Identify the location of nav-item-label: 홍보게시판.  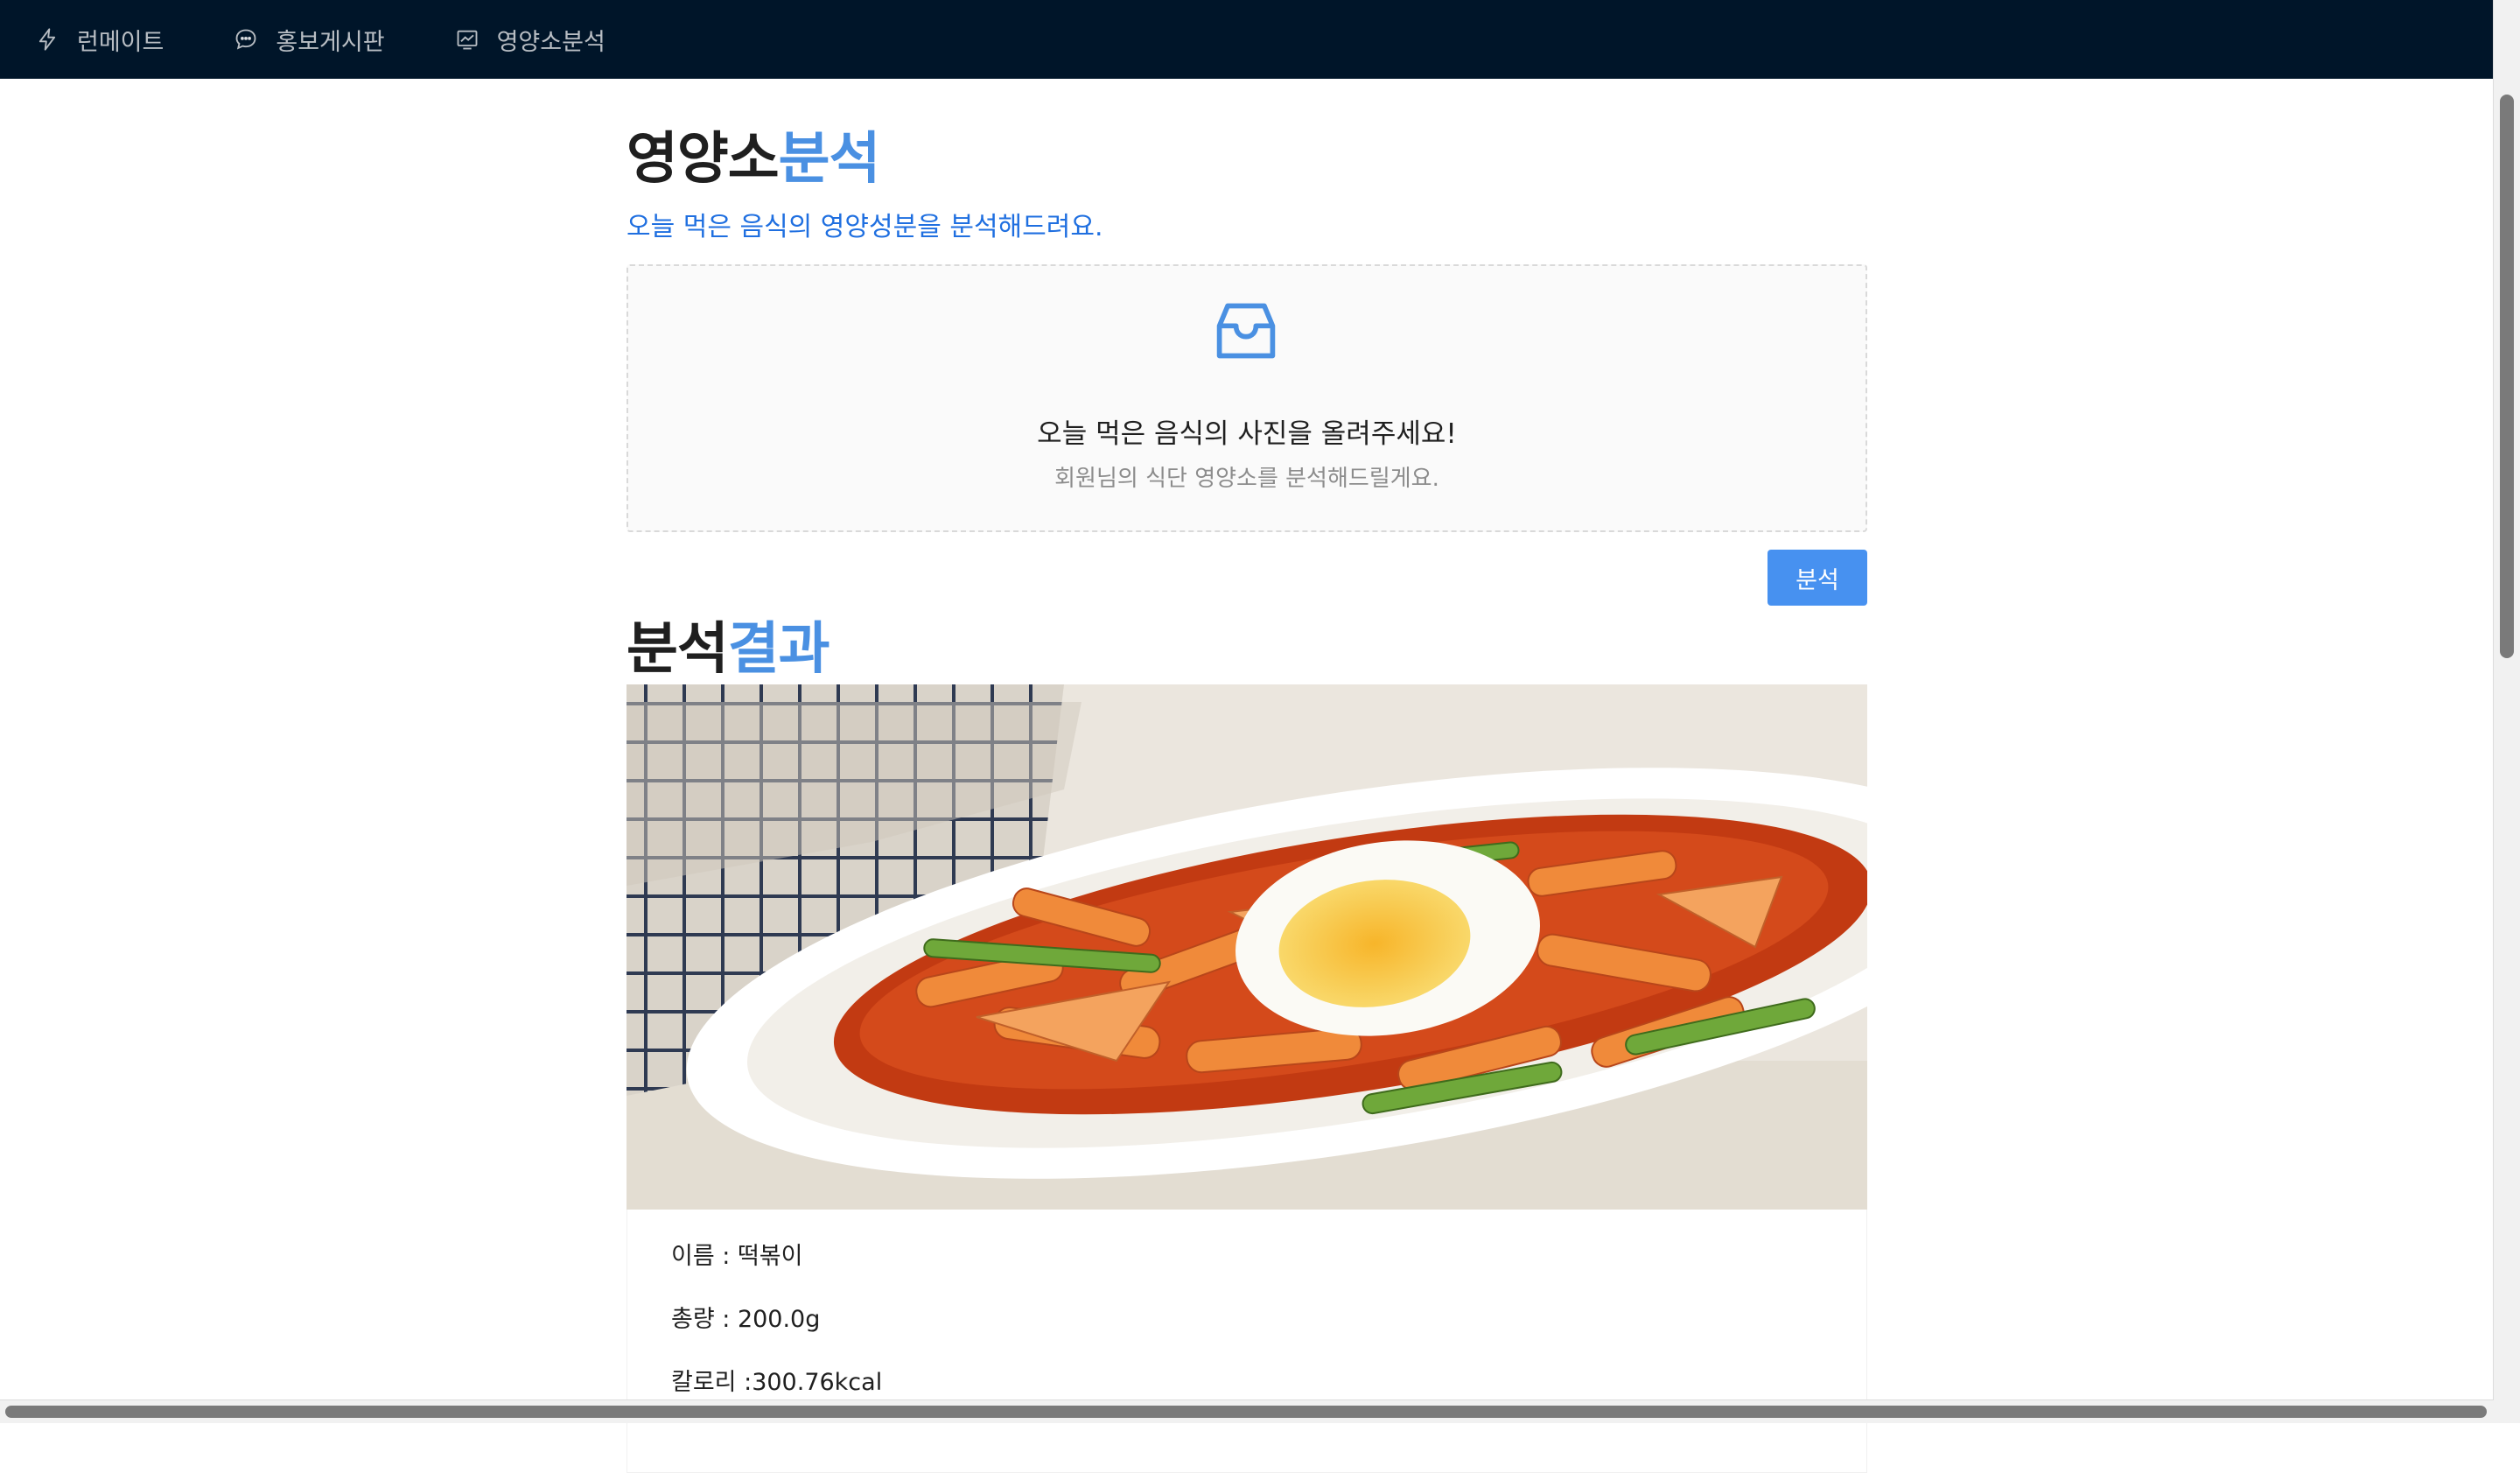
(330, 42).